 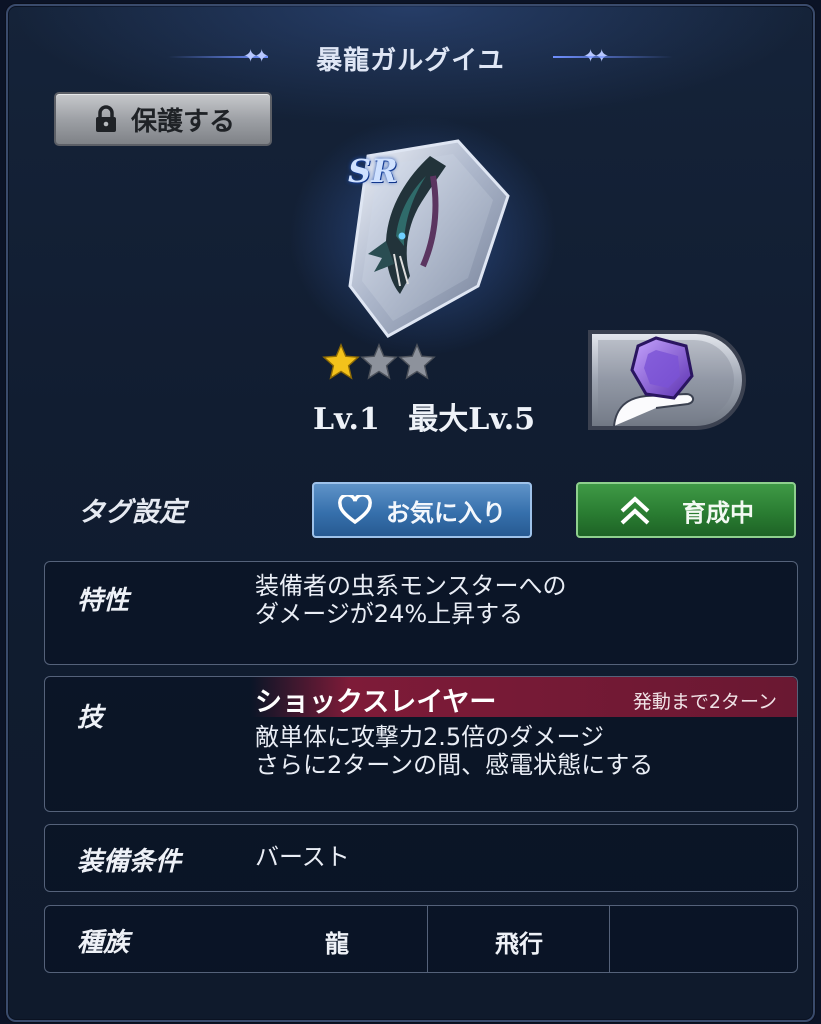 I want to click on race-value-1: 龍, so click(x=337, y=944).